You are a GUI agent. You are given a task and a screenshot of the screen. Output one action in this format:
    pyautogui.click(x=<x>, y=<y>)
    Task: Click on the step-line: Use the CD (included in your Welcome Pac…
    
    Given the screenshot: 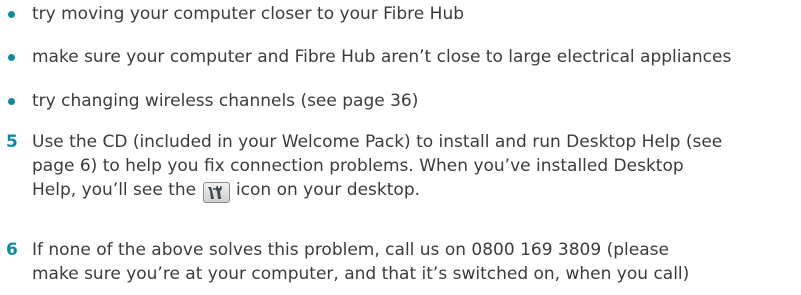 What is the action you would take?
    pyautogui.click(x=377, y=142)
    